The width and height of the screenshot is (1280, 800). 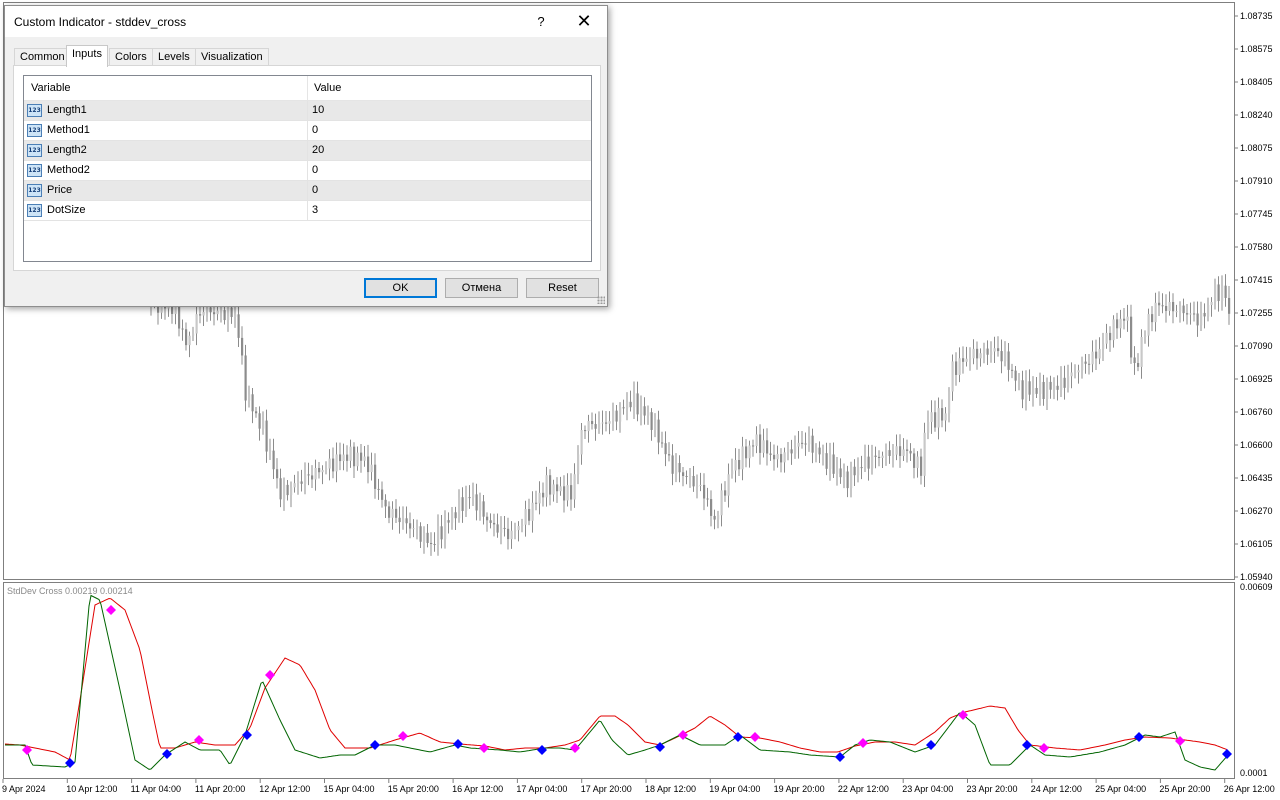 I want to click on dialog-titlebar: Custom Indicator - stddev_cross ? ✕, so click(x=306, y=21).